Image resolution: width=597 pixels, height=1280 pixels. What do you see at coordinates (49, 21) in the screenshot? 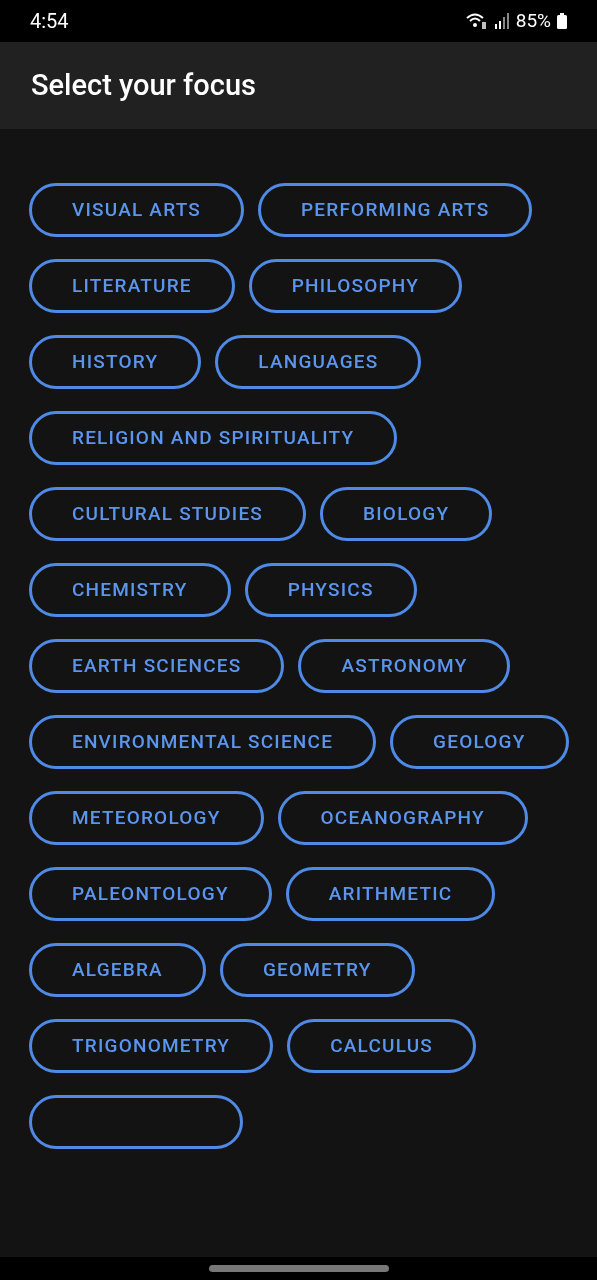
I see `status-time: 4:54` at bounding box center [49, 21].